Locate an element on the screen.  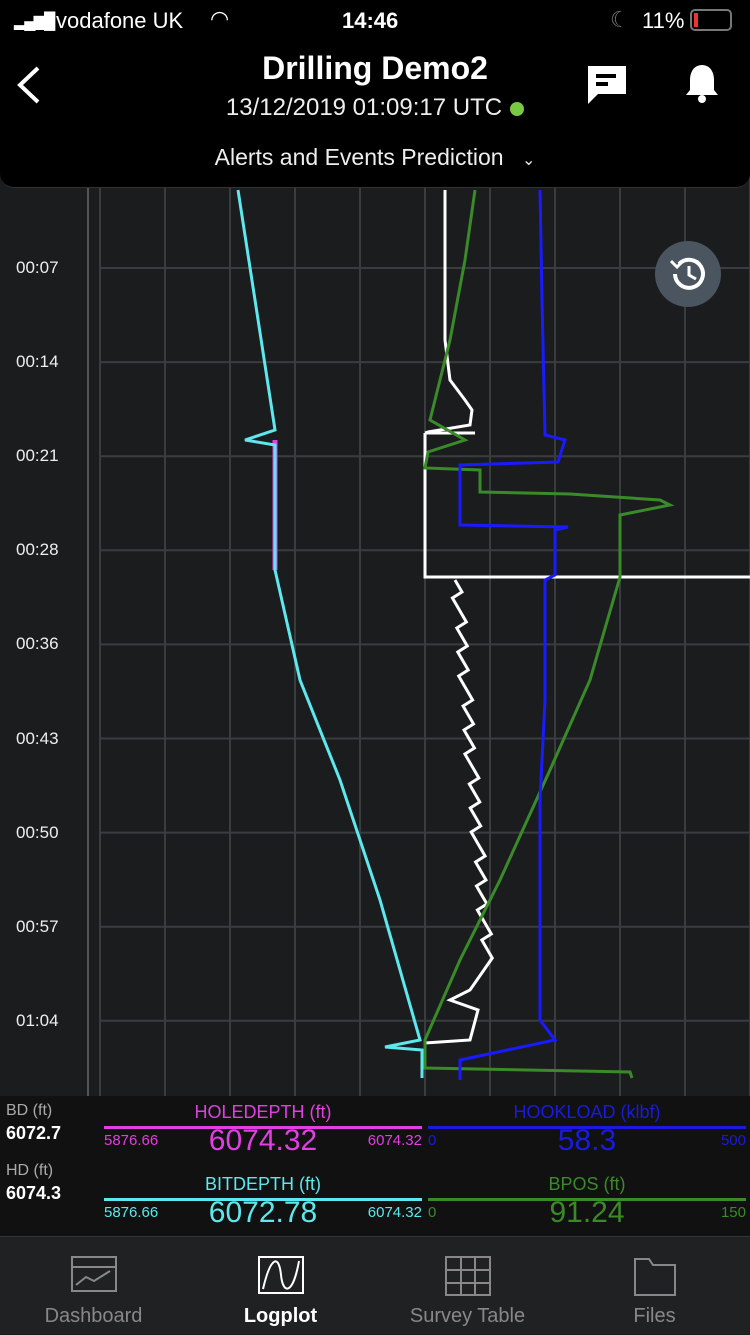
bottom-nav: Dashboard Logplot Survey Table Files is located at coordinates (375, 1285).